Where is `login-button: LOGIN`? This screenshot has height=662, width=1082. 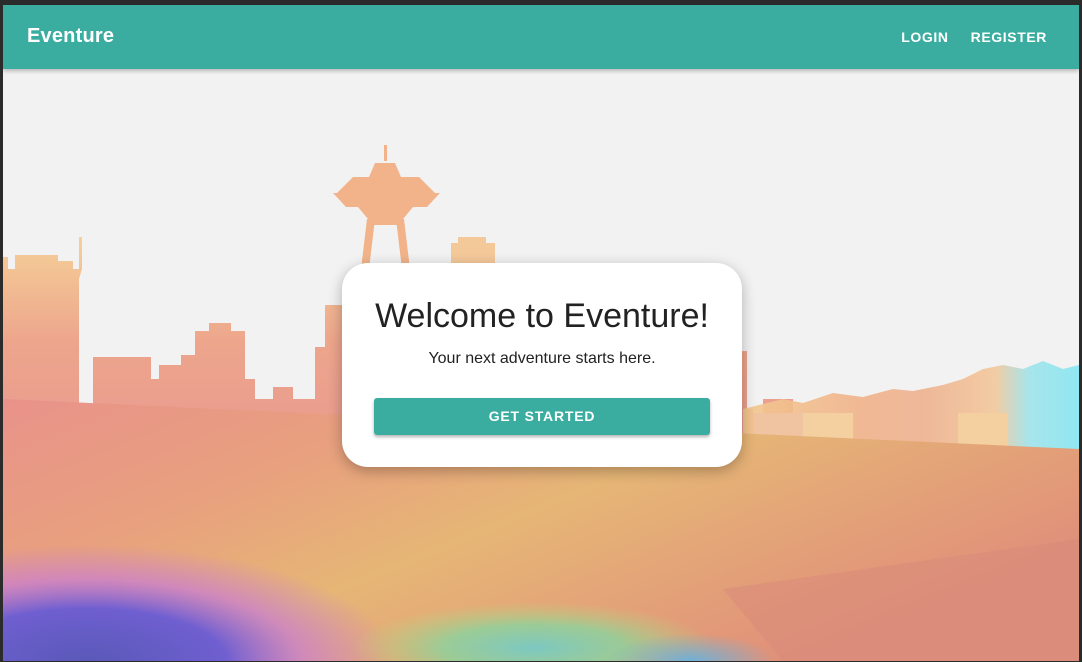 login-button: LOGIN is located at coordinates (924, 37).